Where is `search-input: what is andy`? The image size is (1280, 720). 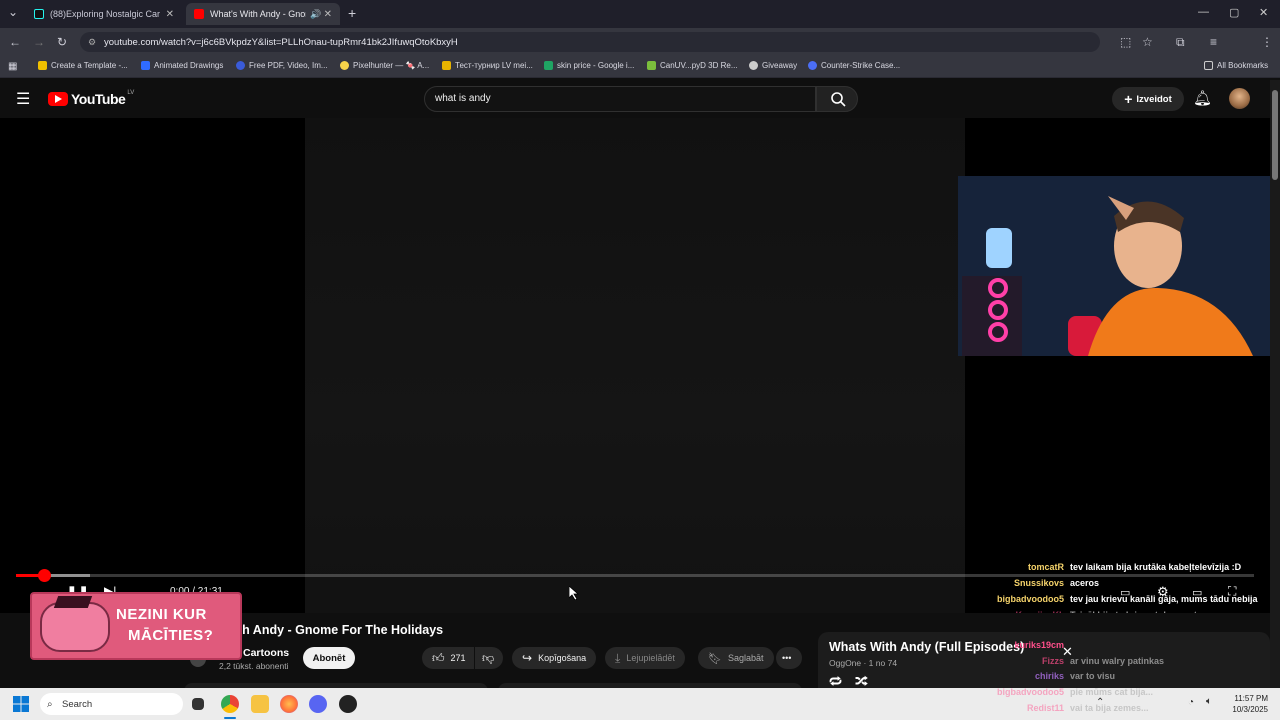
search-input: what is andy is located at coordinates (620, 99).